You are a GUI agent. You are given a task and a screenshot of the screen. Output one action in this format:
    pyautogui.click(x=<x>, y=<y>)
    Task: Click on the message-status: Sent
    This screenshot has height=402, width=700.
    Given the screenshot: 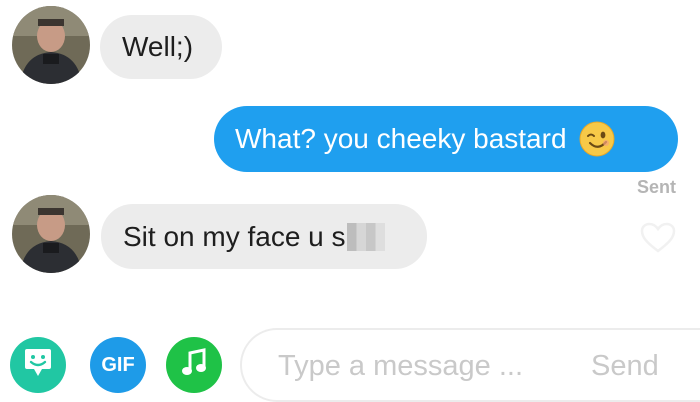 What is the action you would take?
    pyautogui.click(x=656, y=187)
    